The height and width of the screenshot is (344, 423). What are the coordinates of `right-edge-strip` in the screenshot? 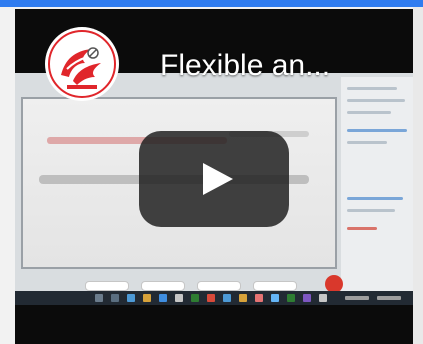 It's located at (418, 175).